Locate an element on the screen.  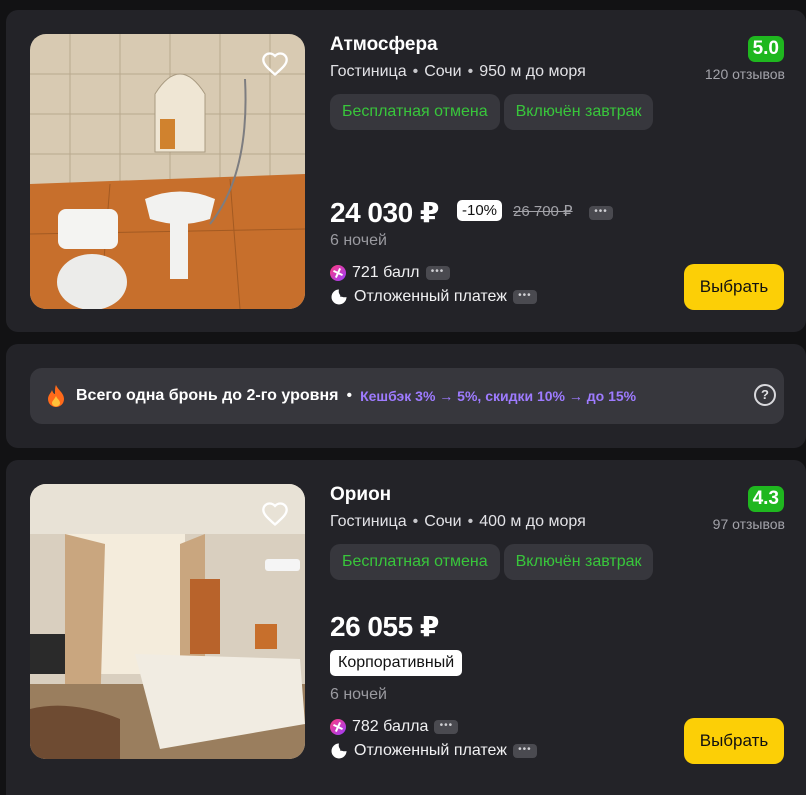
points-label: 782 балла is located at coordinates (390, 726).